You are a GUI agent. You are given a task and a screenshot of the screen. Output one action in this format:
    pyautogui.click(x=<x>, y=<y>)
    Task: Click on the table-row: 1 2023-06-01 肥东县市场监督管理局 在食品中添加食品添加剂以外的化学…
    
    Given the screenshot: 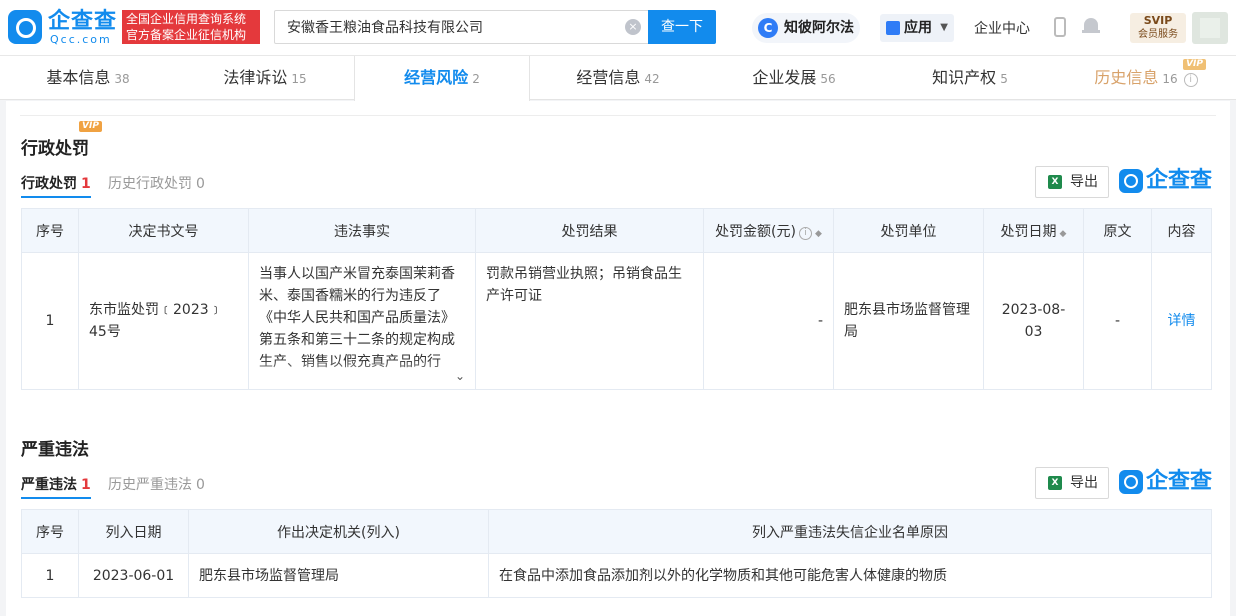 What is the action you would take?
    pyautogui.click(x=616, y=575)
    